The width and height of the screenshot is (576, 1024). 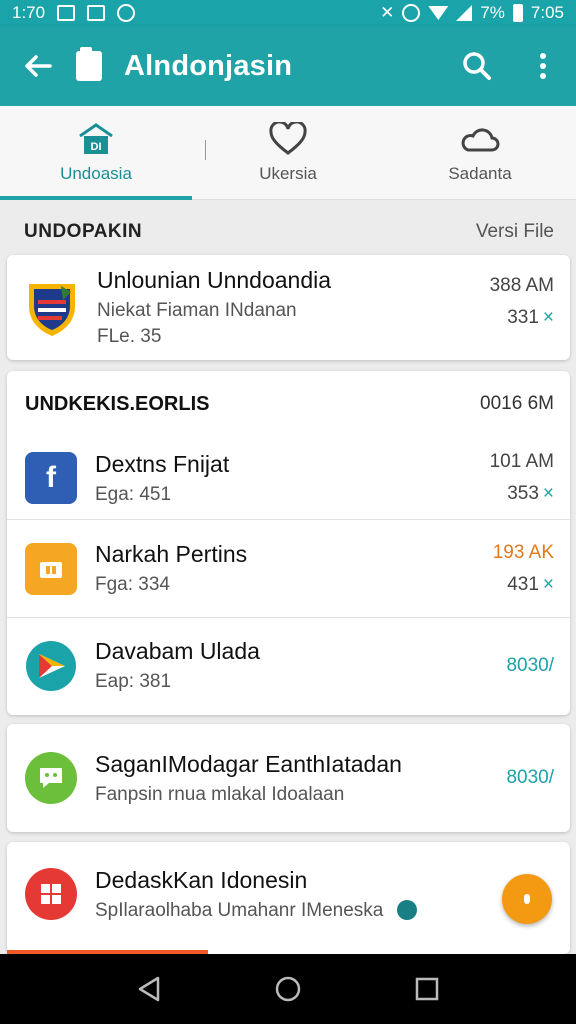 What do you see at coordinates (548, 317) in the screenshot?
I see `card1-dismiss-icon: ×` at bounding box center [548, 317].